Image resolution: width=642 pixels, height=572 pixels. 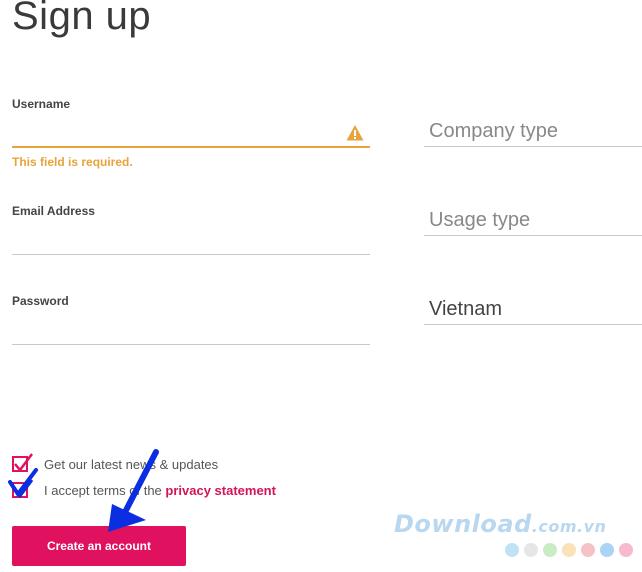 I want to click on watermark-text: Download, so click(x=463, y=524).